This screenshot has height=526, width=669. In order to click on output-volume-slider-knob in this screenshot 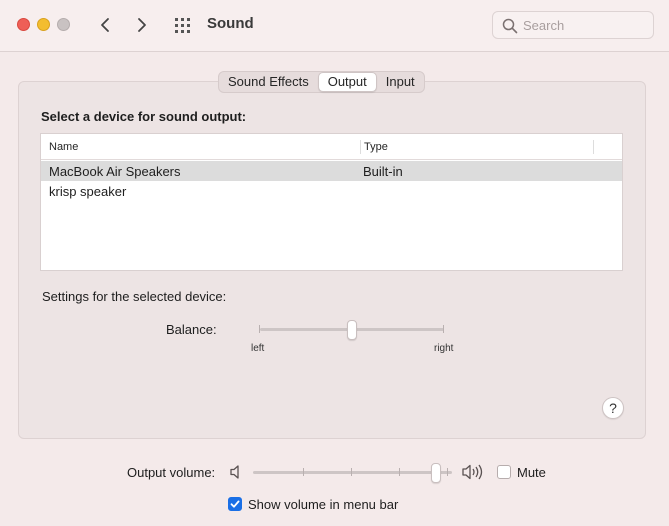, I will do `click(436, 473)`.